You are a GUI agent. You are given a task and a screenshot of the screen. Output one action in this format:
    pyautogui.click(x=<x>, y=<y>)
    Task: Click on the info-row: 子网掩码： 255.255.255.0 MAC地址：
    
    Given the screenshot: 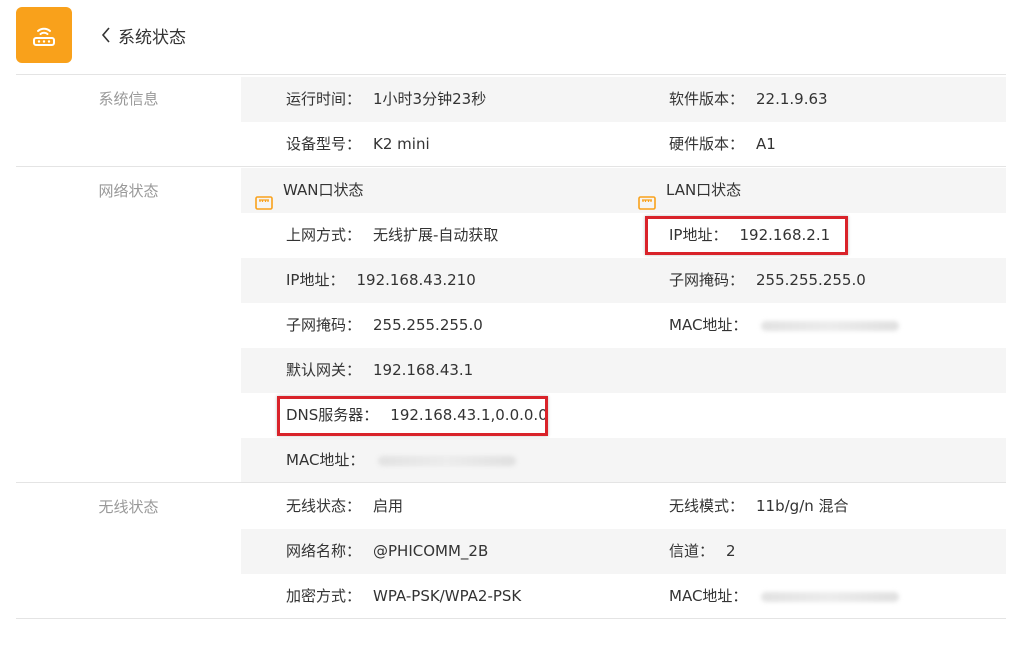 What is the action you would take?
    pyautogui.click(x=623, y=325)
    